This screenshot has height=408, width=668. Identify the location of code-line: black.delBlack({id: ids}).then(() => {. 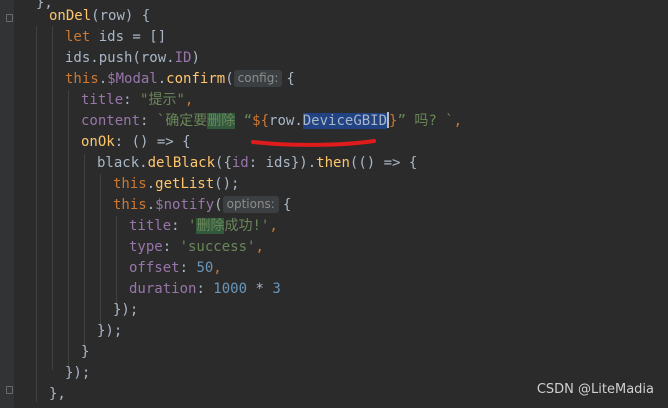
(257, 163).